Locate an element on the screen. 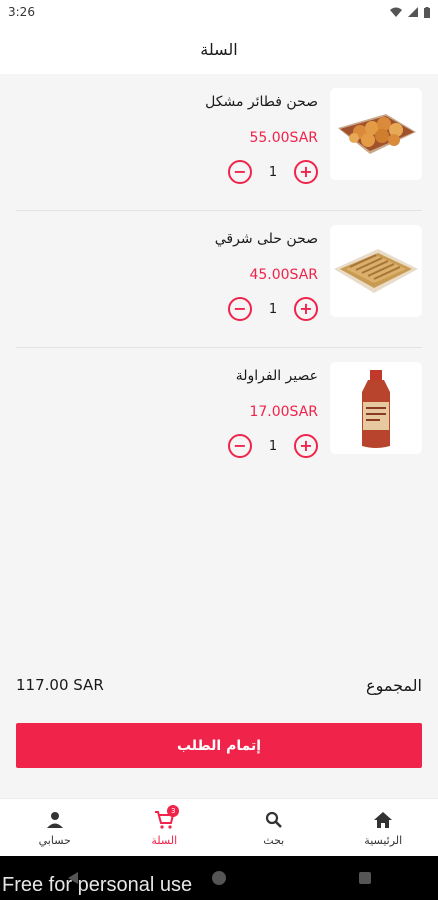  cart-item: عصير الفراولة 17.00SAR − 1 + is located at coordinates (219, 416).